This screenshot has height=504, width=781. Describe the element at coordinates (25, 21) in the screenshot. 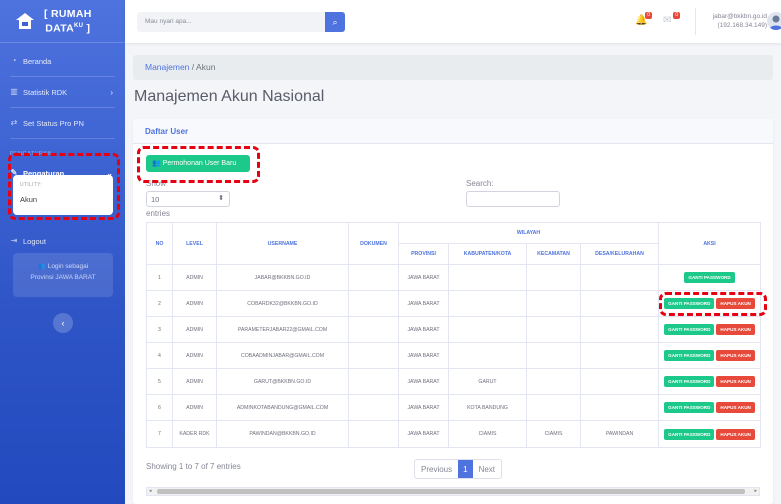

I see `house-logo-icon` at that location.